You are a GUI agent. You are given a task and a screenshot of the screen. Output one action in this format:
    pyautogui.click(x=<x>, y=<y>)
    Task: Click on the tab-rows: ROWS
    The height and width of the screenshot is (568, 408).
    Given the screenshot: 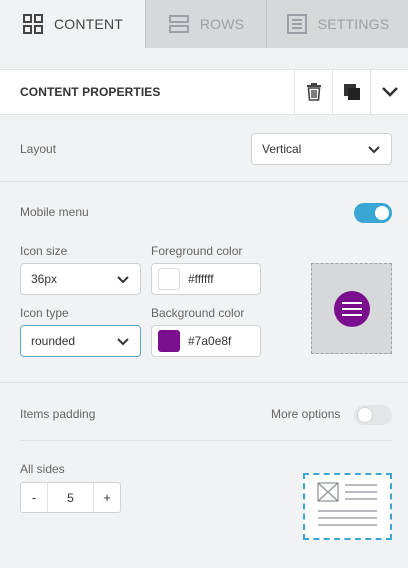 What is the action you would take?
    pyautogui.click(x=206, y=24)
    